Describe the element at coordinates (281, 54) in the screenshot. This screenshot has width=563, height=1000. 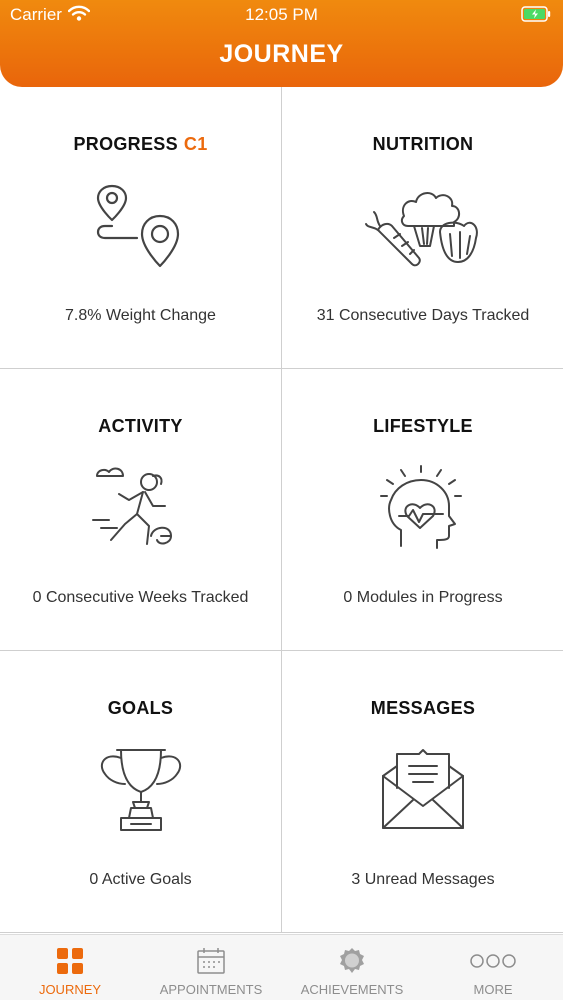
I see `page-title: JOURNEY` at that location.